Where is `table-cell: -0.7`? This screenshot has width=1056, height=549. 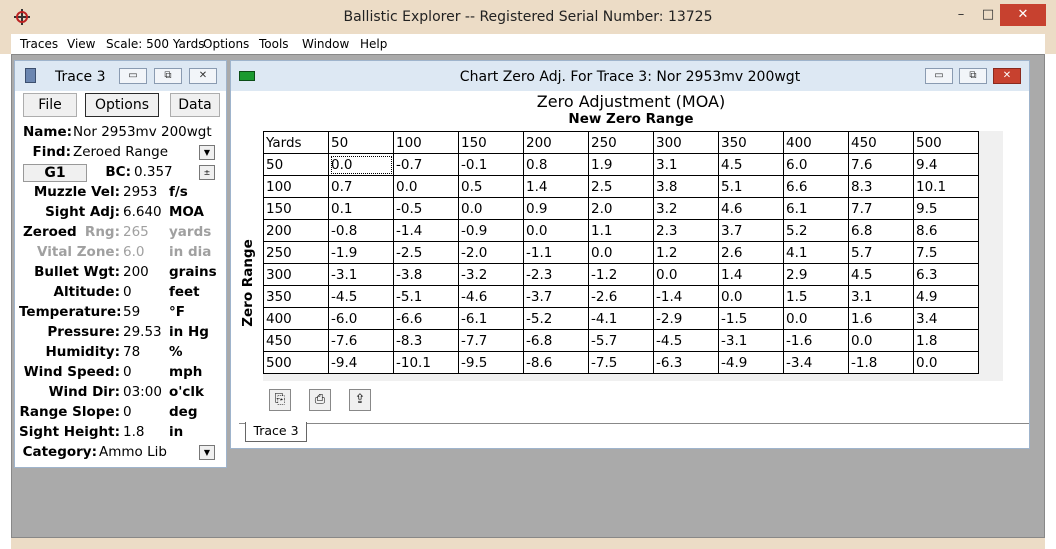 table-cell: -0.7 is located at coordinates (426, 164).